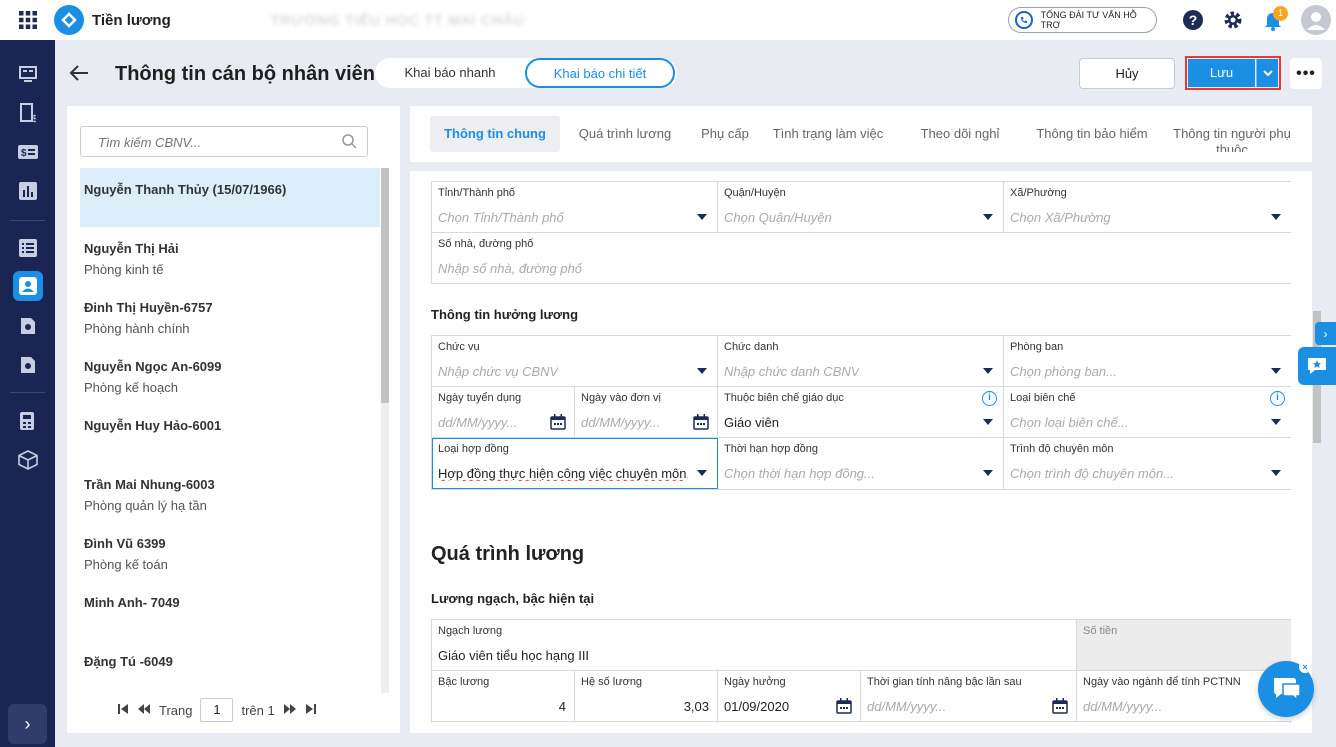  I want to click on current-salary-subheading: Lương ngạch, bậc hiện tại, so click(513, 598).